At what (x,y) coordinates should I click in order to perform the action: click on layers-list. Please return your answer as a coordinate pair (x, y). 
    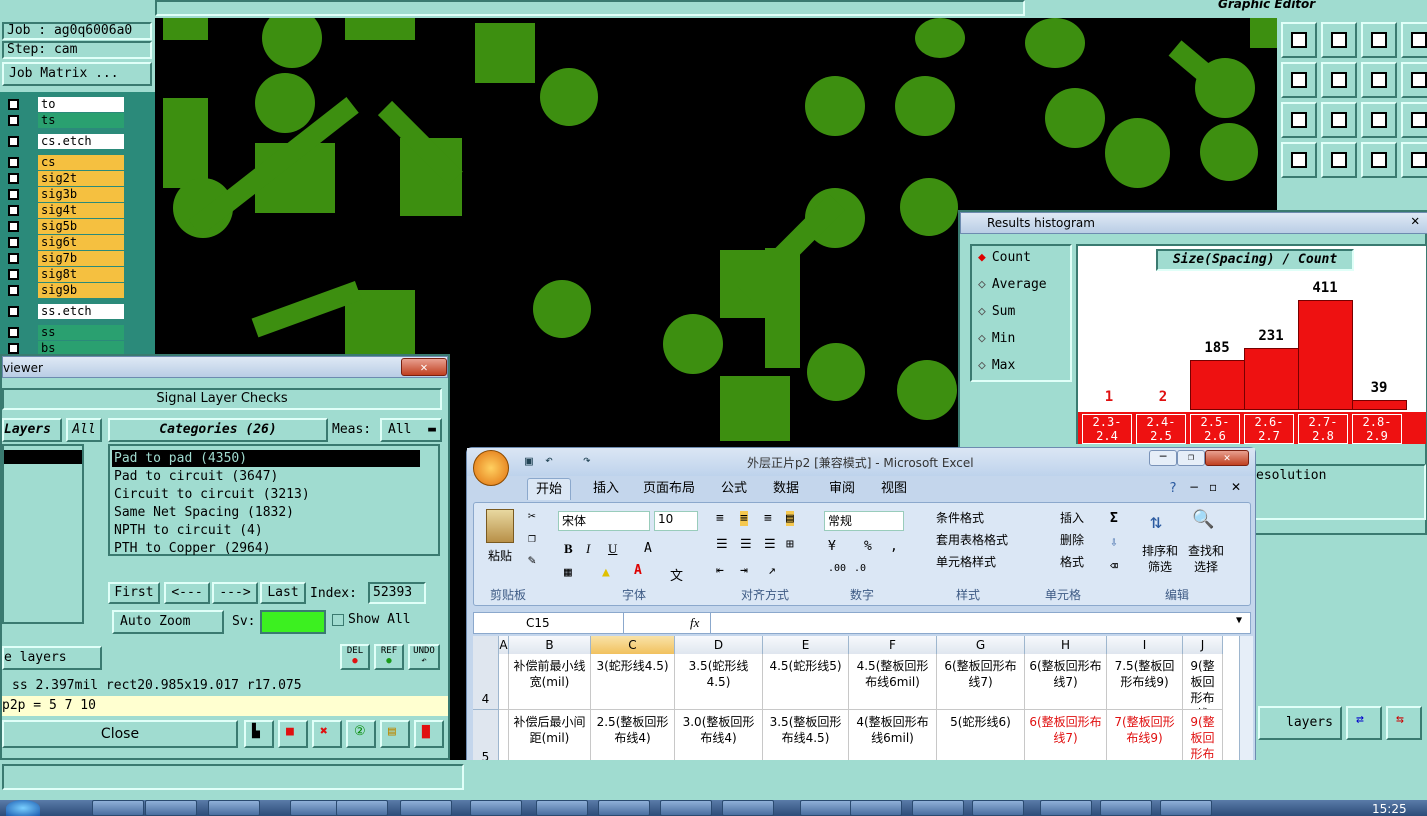
    Looking at the image, I should click on (43, 534).